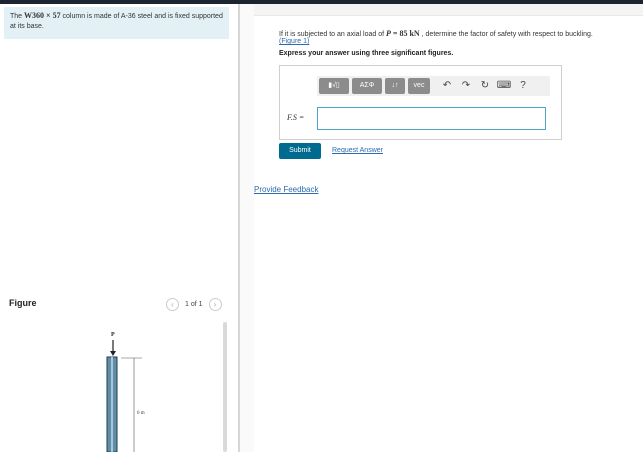  I want to click on greek-symbols-button: ΑΣΦ, so click(367, 86).